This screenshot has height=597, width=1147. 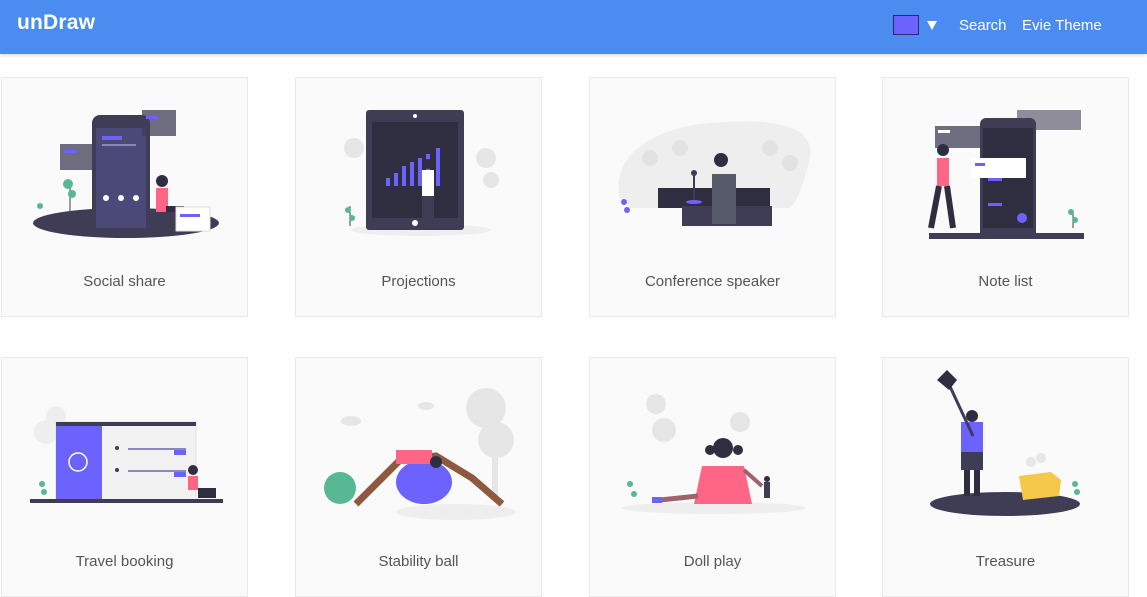 What do you see at coordinates (124, 281) in the screenshot?
I see `card-title: Social share` at bounding box center [124, 281].